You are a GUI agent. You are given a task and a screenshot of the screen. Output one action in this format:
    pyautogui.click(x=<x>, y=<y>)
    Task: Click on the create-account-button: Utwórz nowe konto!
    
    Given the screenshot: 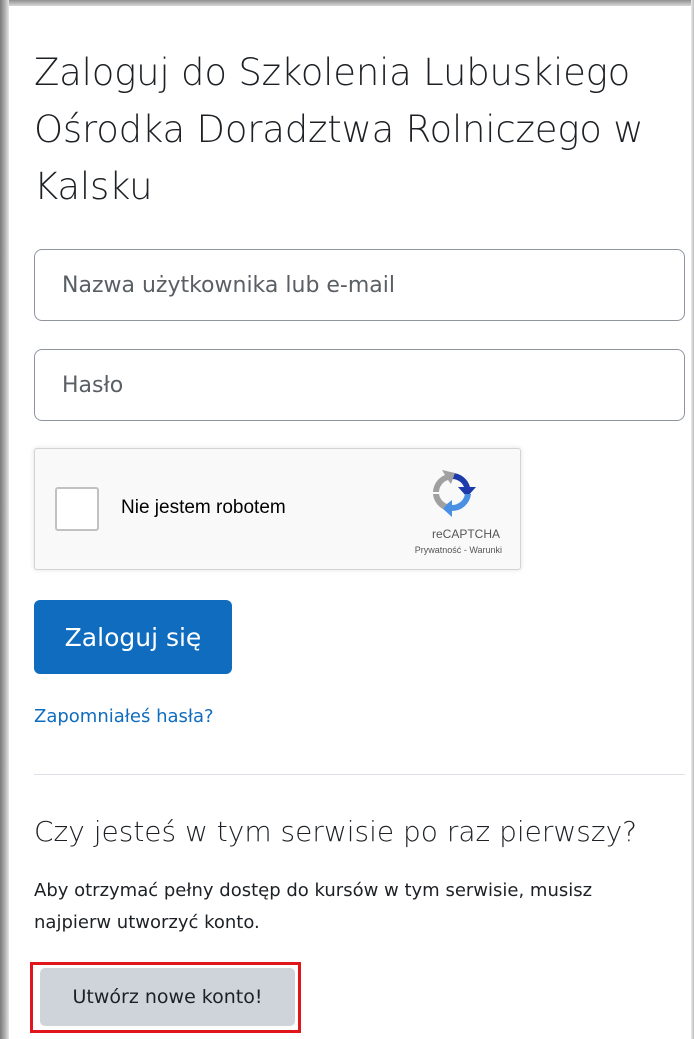 What is the action you would take?
    pyautogui.click(x=167, y=997)
    